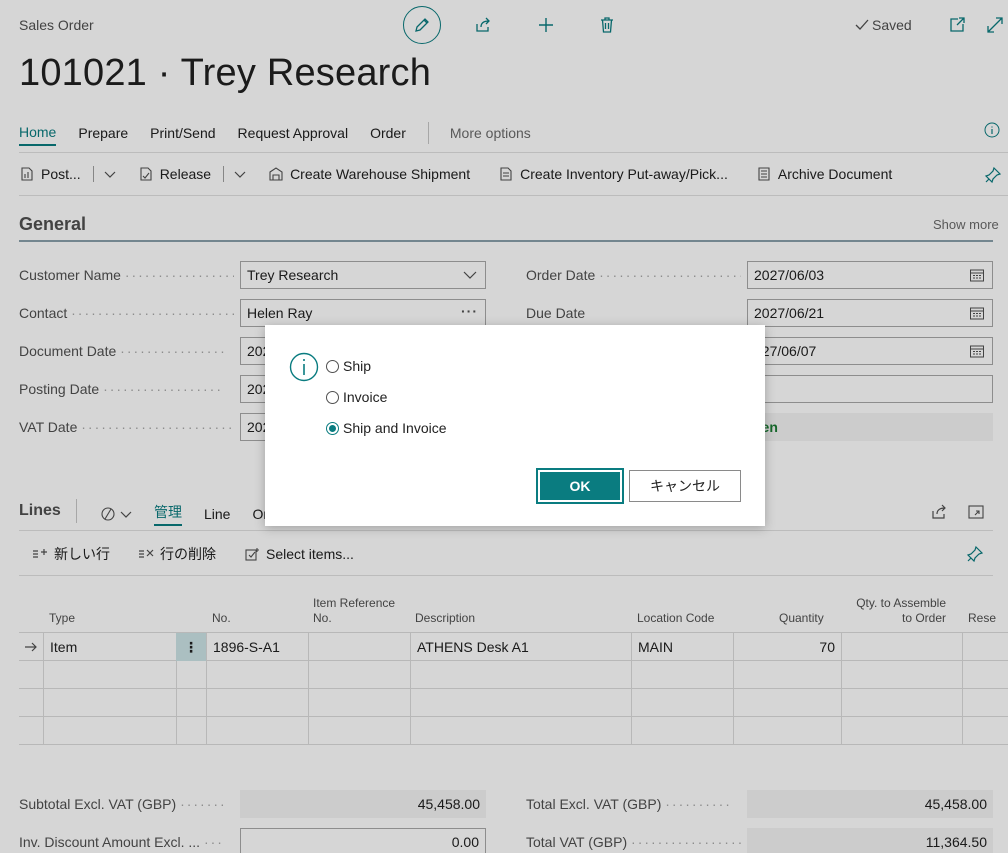 This screenshot has width=1008, height=853. Describe the element at coordinates (332, 397) in the screenshot. I see `radio-invoice` at that location.